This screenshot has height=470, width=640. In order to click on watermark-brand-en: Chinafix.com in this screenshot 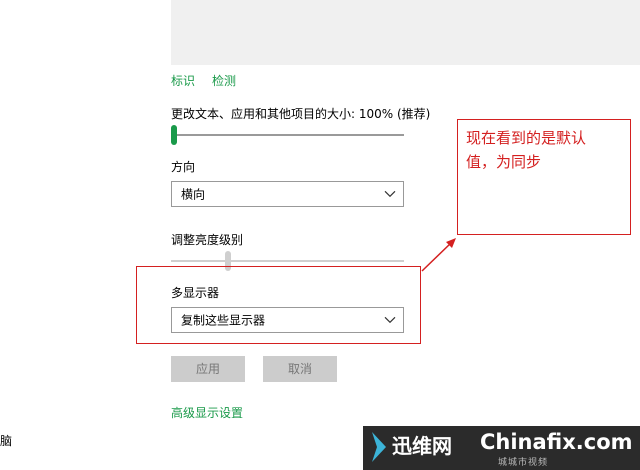, I will do `click(556, 442)`.